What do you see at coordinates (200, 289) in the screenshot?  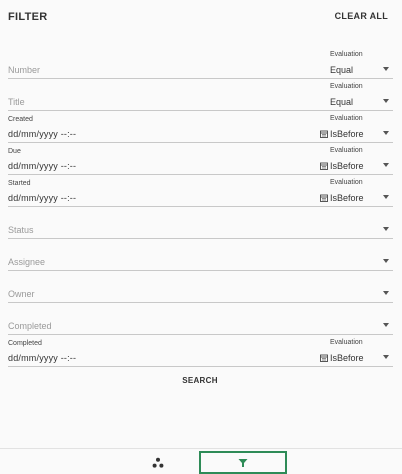 I see `owner-filter-row: Owner` at bounding box center [200, 289].